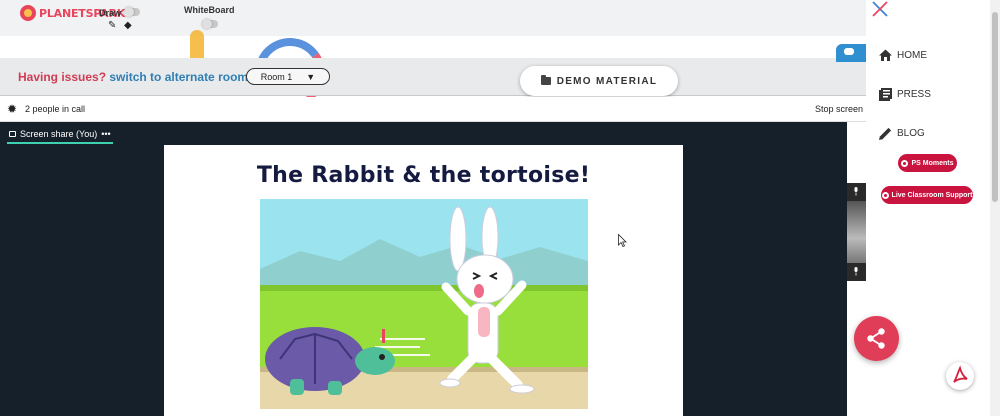  What do you see at coordinates (839, 109) in the screenshot?
I see `stop-screen-button: Stop screen` at bounding box center [839, 109].